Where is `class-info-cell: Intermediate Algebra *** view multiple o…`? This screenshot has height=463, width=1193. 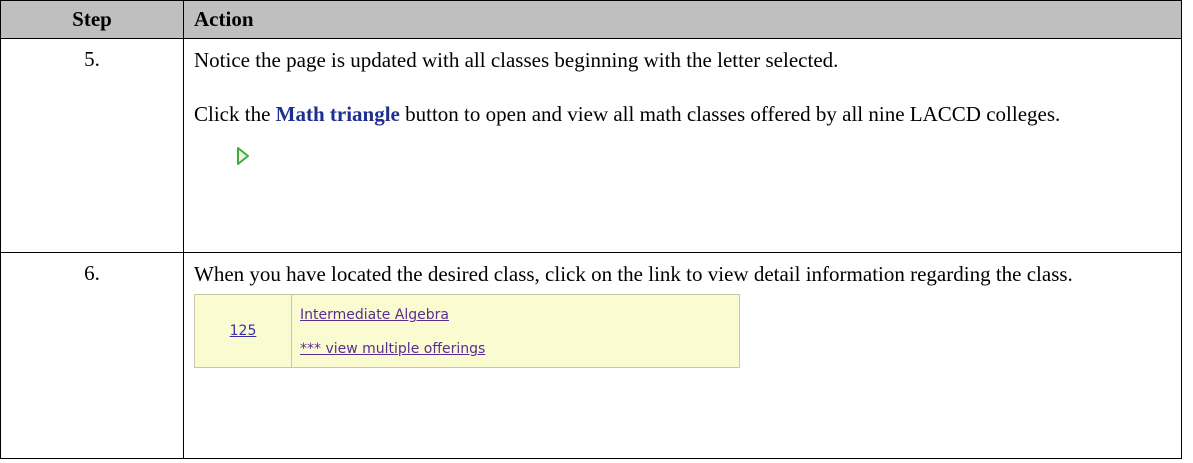 class-info-cell: Intermediate Algebra *** view multiple o… is located at coordinates (515, 331).